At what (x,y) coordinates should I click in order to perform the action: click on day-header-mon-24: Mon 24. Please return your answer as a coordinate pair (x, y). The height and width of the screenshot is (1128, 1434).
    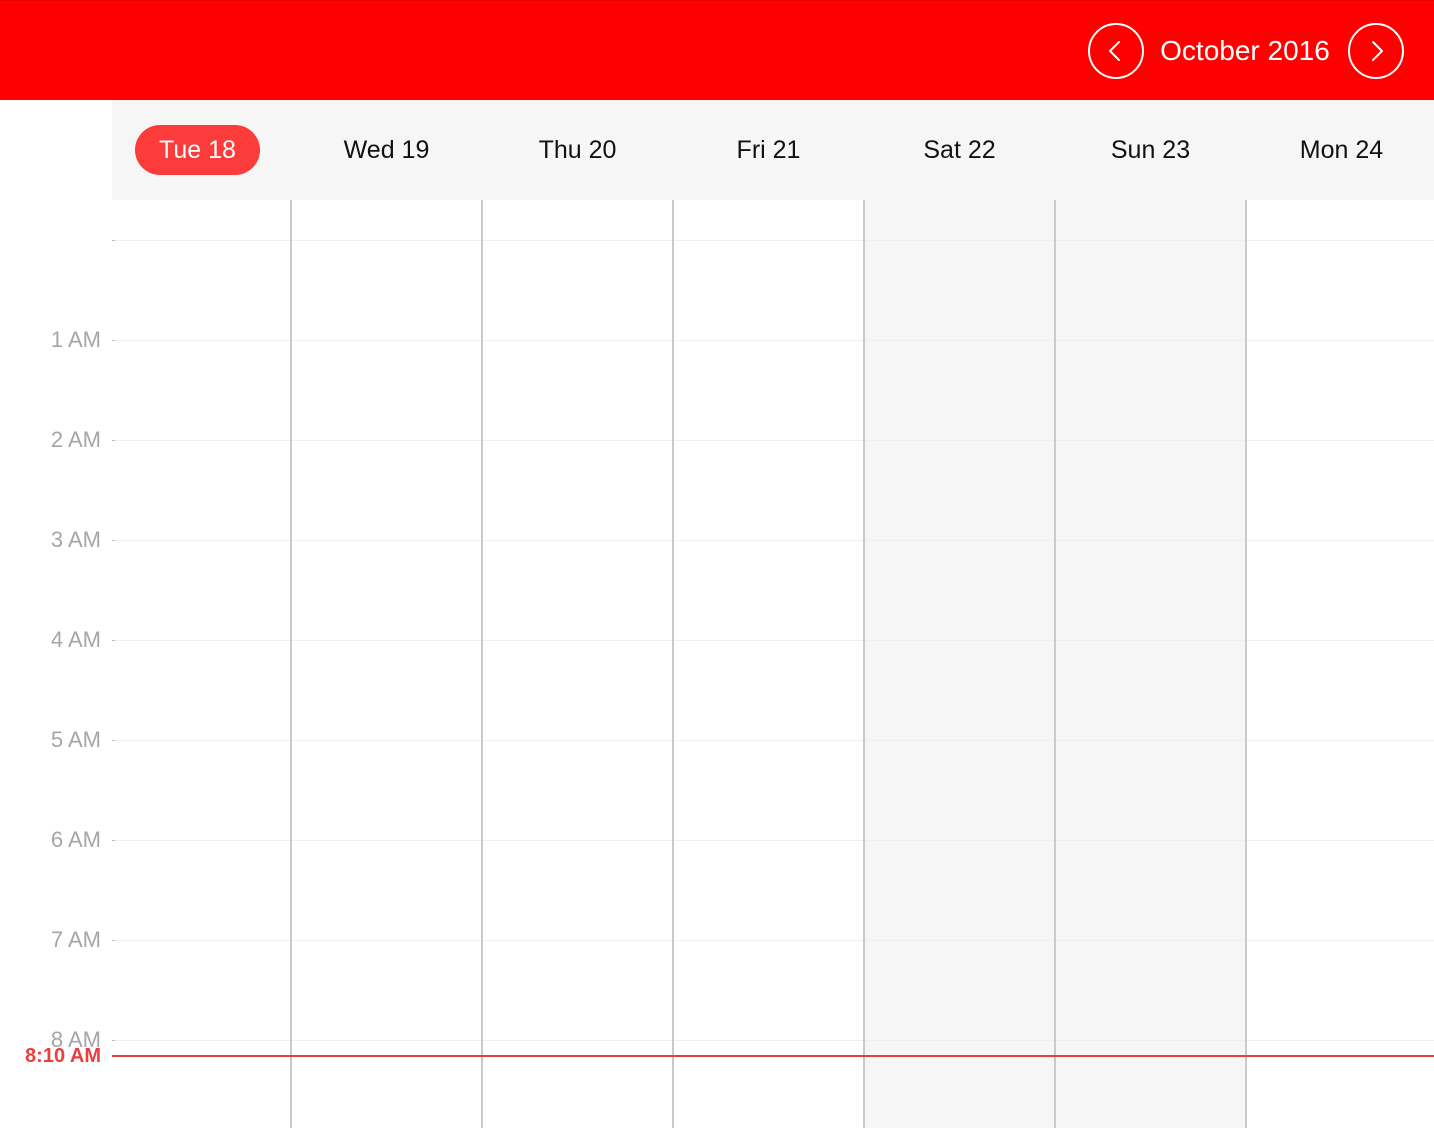
    Looking at the image, I should click on (1340, 150).